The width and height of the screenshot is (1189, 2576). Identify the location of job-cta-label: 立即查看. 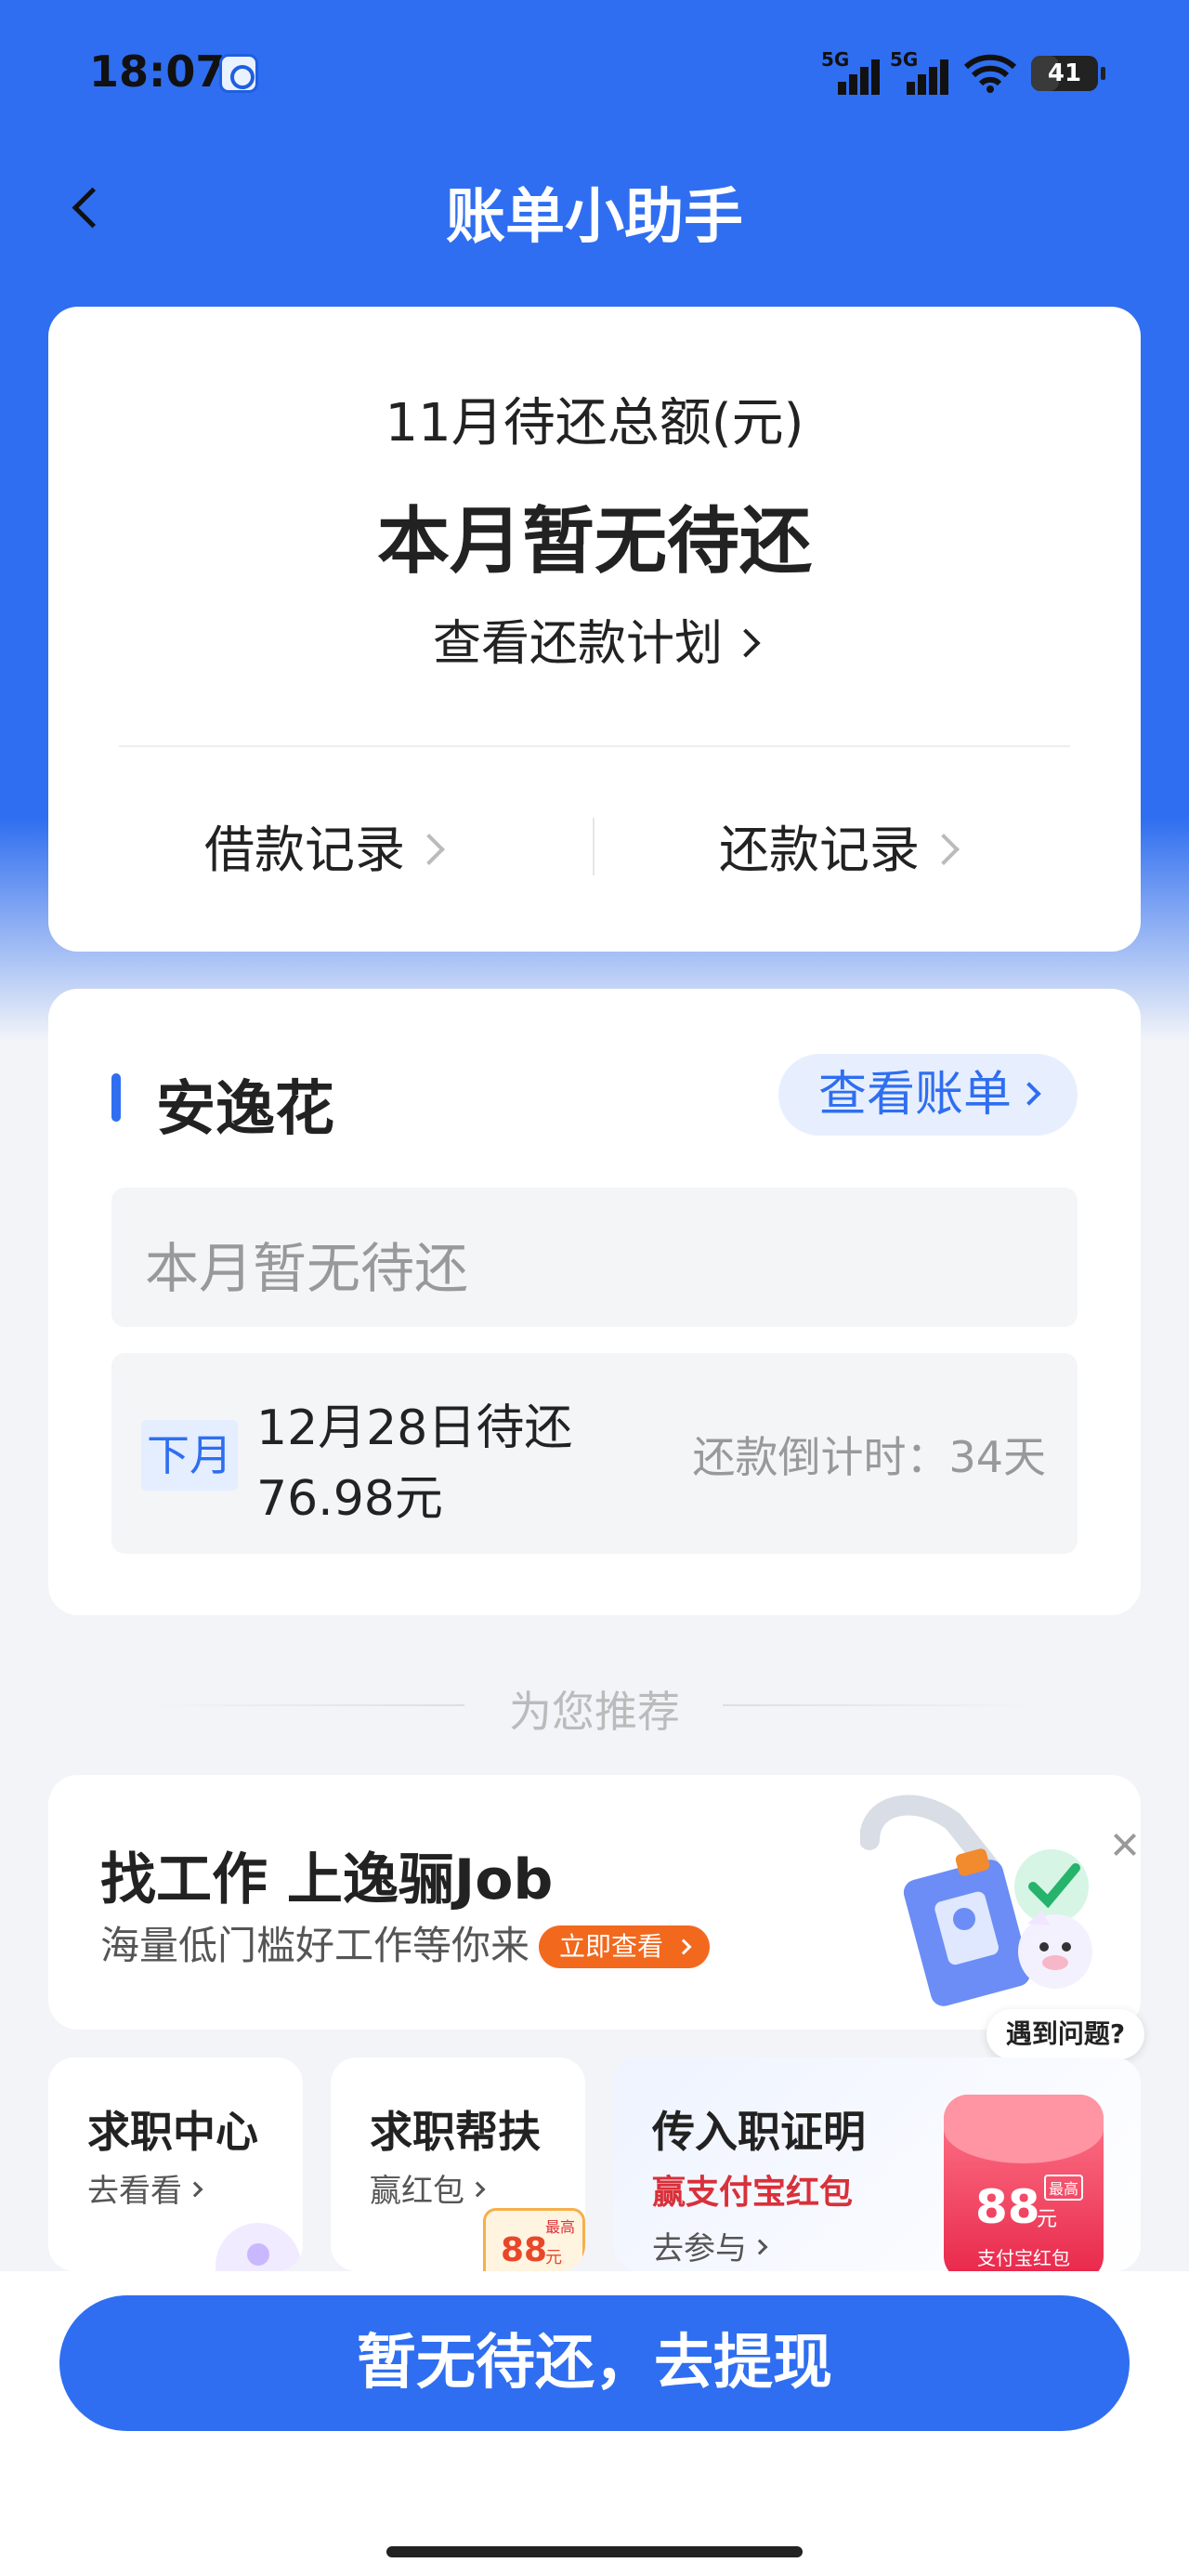
(611, 1946).